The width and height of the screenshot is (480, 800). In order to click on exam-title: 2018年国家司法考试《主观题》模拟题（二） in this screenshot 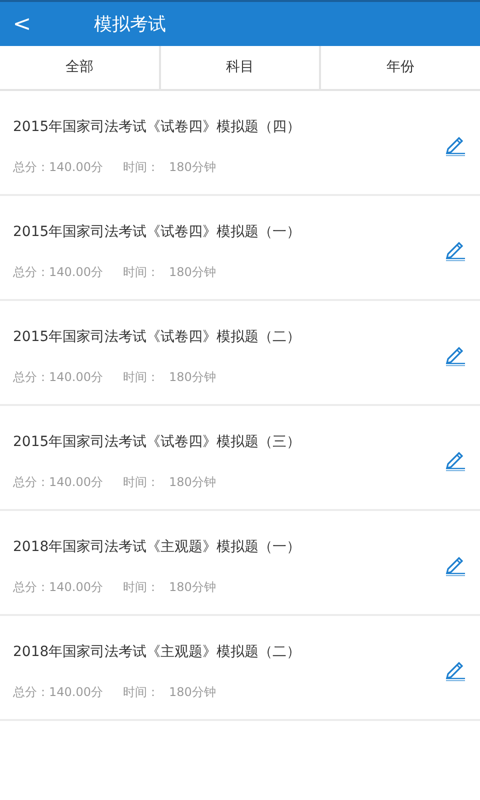, I will do `click(157, 652)`.